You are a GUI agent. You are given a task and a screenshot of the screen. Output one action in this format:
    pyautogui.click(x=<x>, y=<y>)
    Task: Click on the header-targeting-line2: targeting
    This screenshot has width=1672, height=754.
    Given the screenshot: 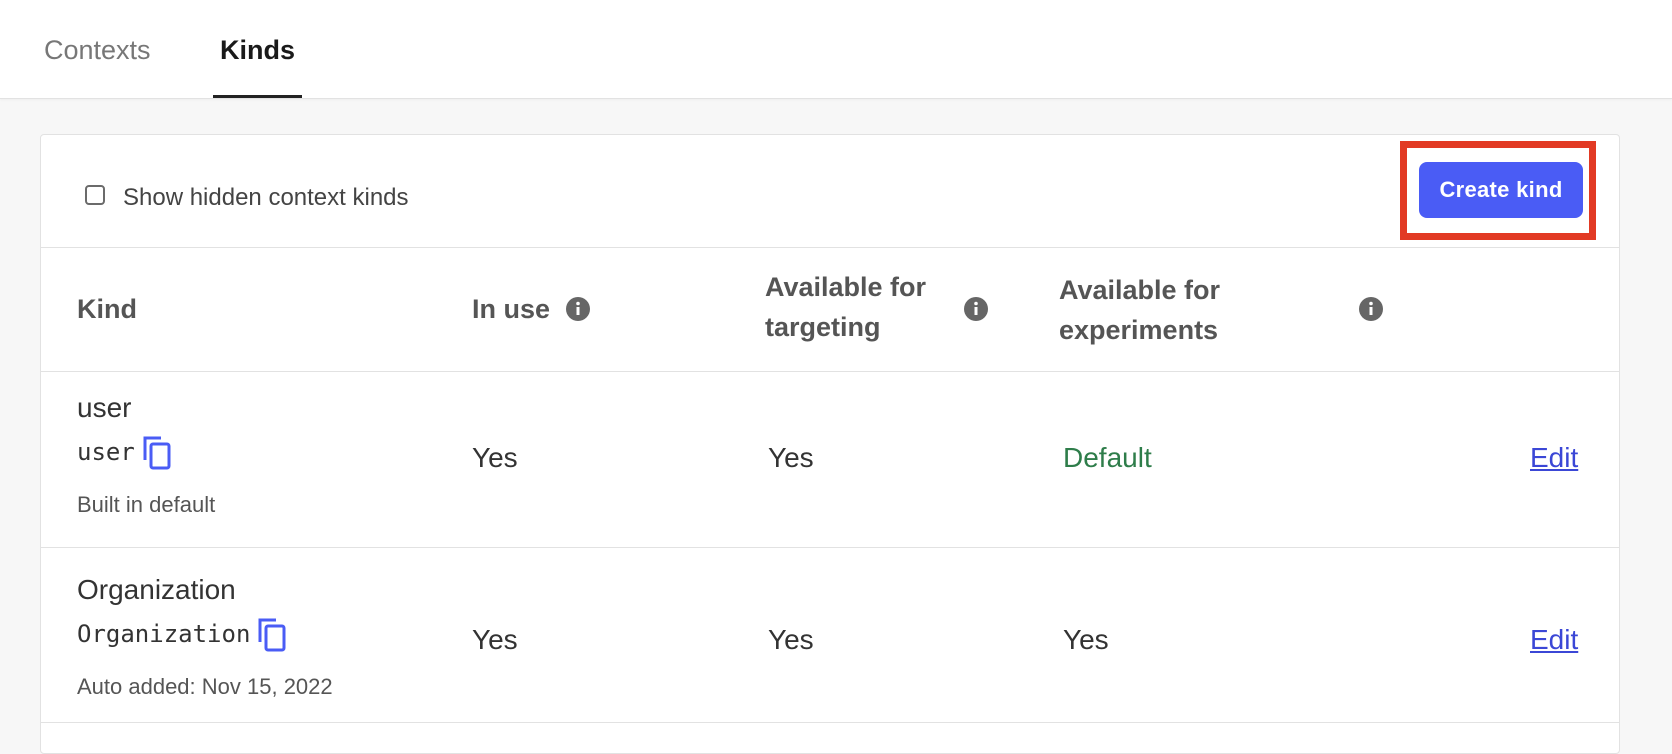 What is the action you would take?
    pyautogui.click(x=823, y=327)
    